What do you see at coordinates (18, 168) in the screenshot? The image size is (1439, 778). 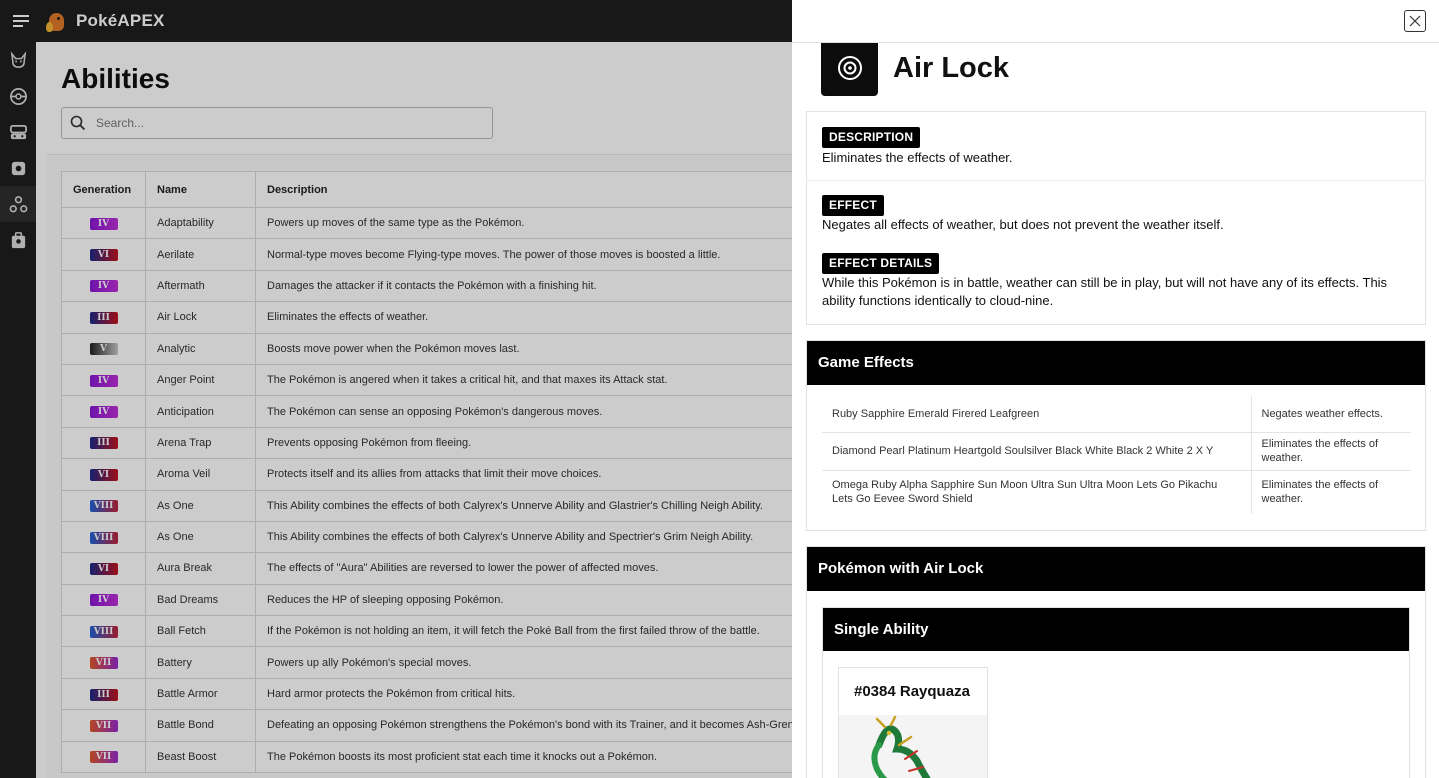 I see `sidebar-item-items` at bounding box center [18, 168].